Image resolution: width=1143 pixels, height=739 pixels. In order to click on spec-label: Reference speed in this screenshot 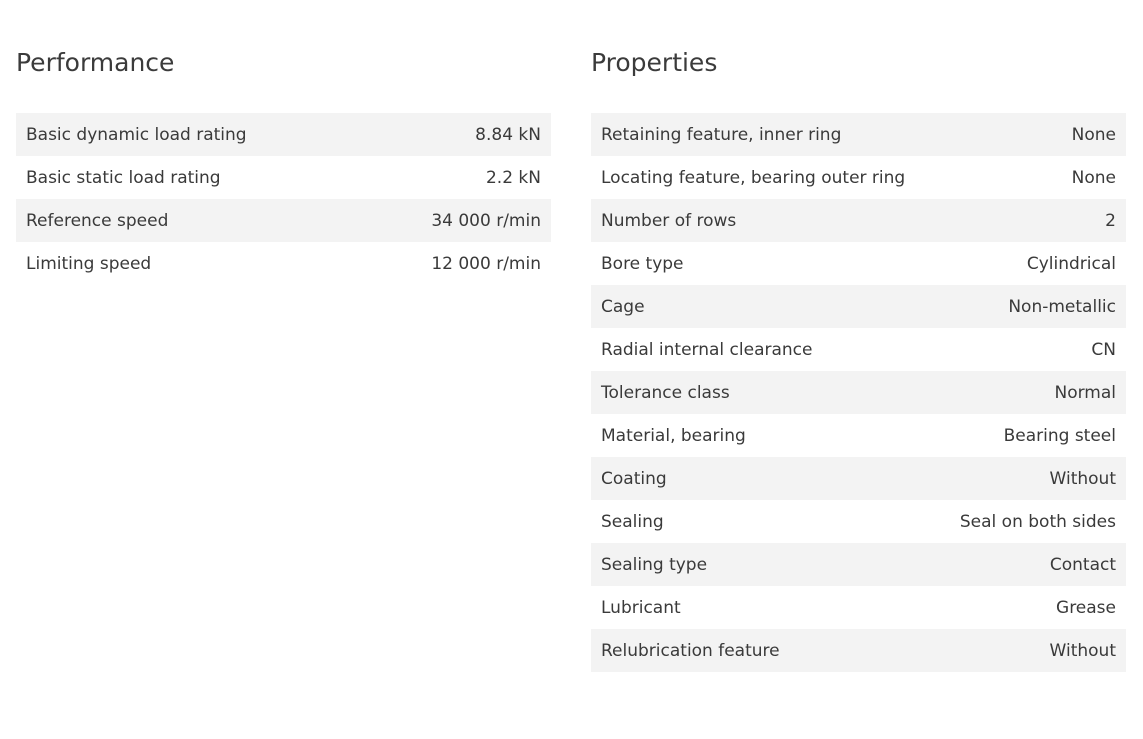, I will do `click(97, 220)`.